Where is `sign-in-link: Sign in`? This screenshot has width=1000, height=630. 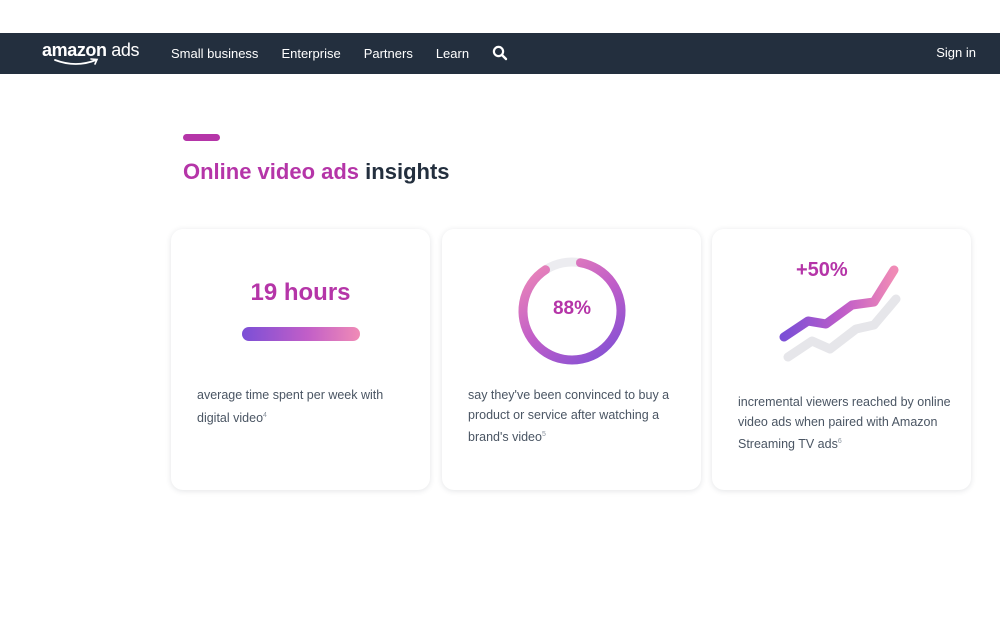
sign-in-link: Sign in is located at coordinates (956, 52).